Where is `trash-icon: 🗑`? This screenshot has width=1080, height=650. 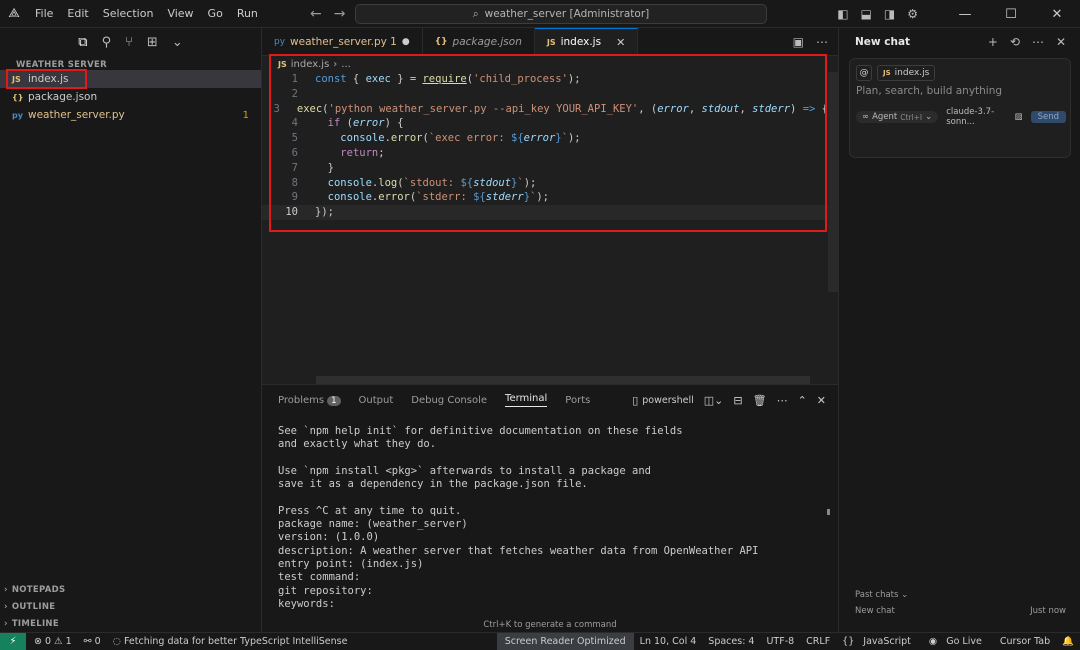
trash-icon: 🗑 is located at coordinates (760, 400).